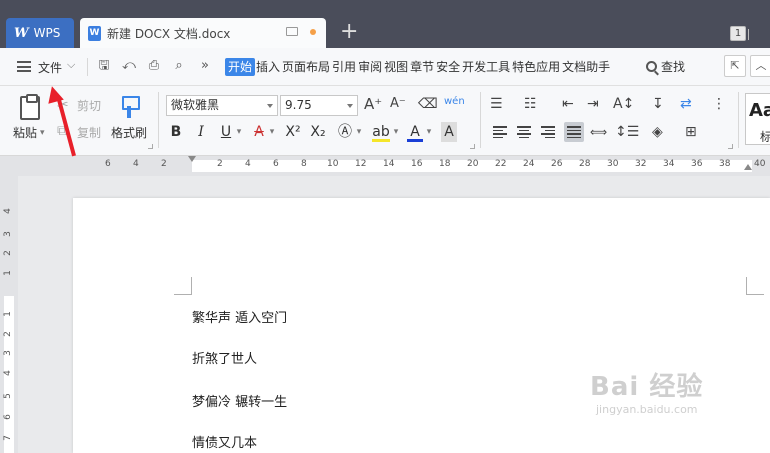  I want to click on distributed-align-icon: ⟺, so click(598, 132).